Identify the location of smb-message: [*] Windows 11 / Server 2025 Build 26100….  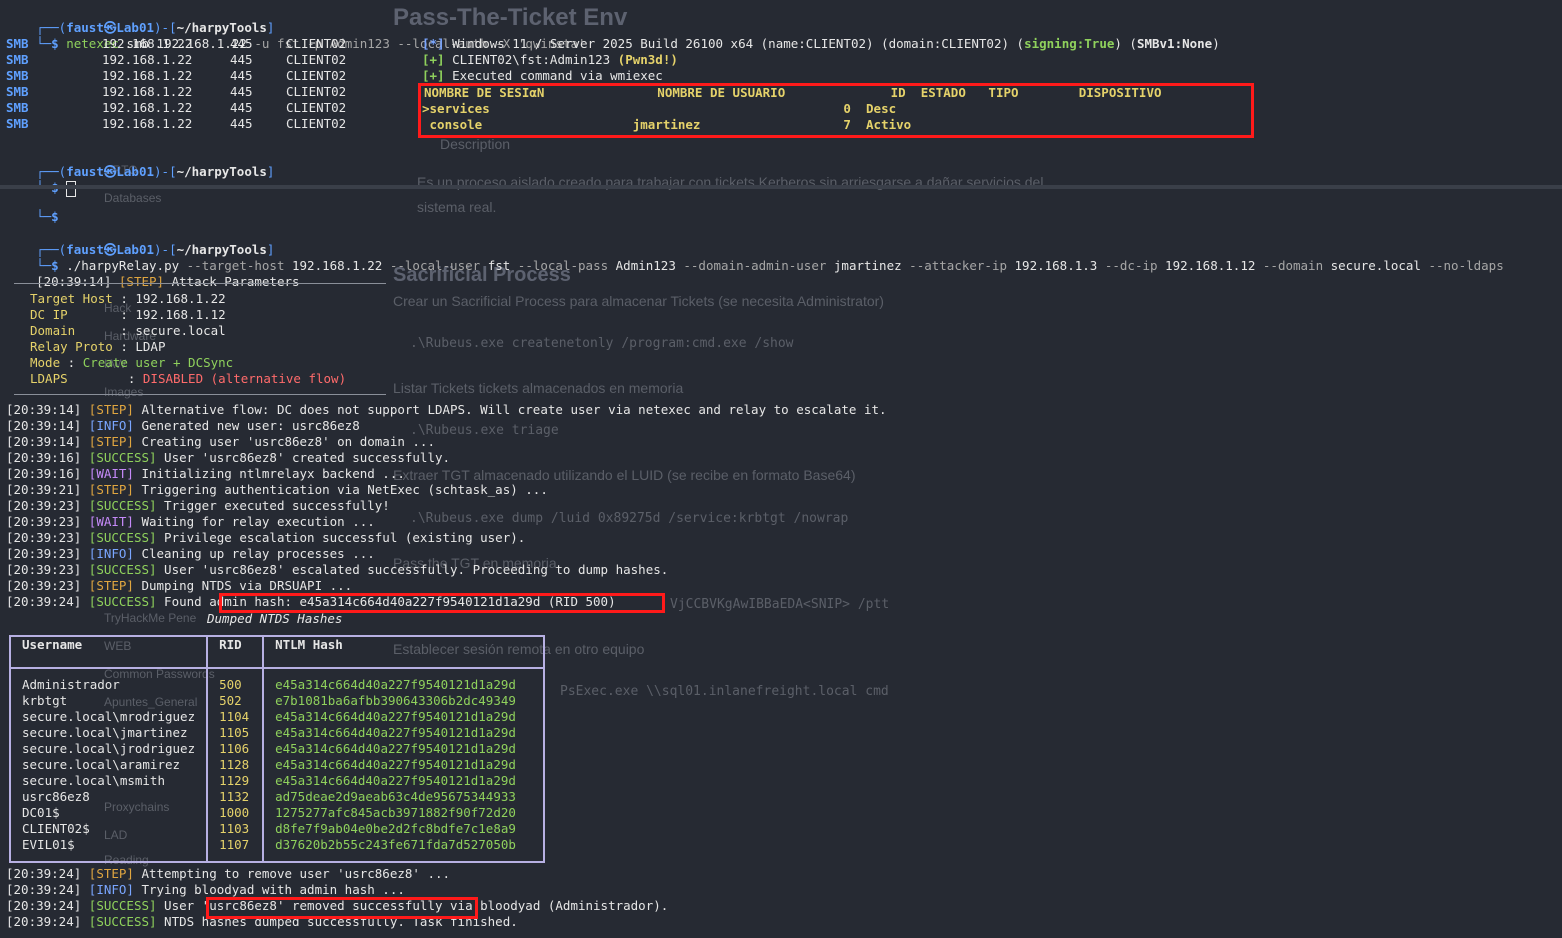
(821, 43).